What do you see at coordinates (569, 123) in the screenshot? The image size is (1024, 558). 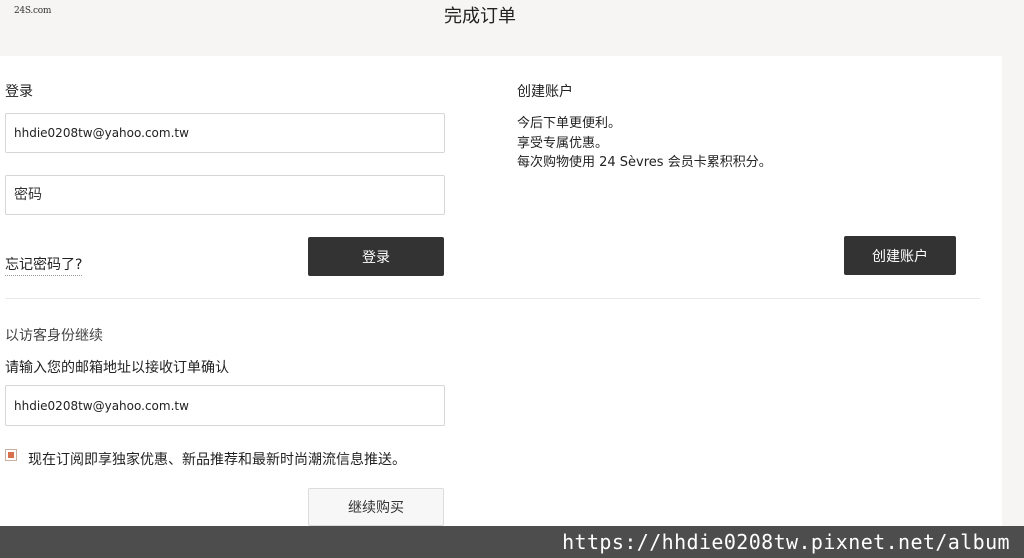 I see `benefit-line: 今后下单更便利。` at bounding box center [569, 123].